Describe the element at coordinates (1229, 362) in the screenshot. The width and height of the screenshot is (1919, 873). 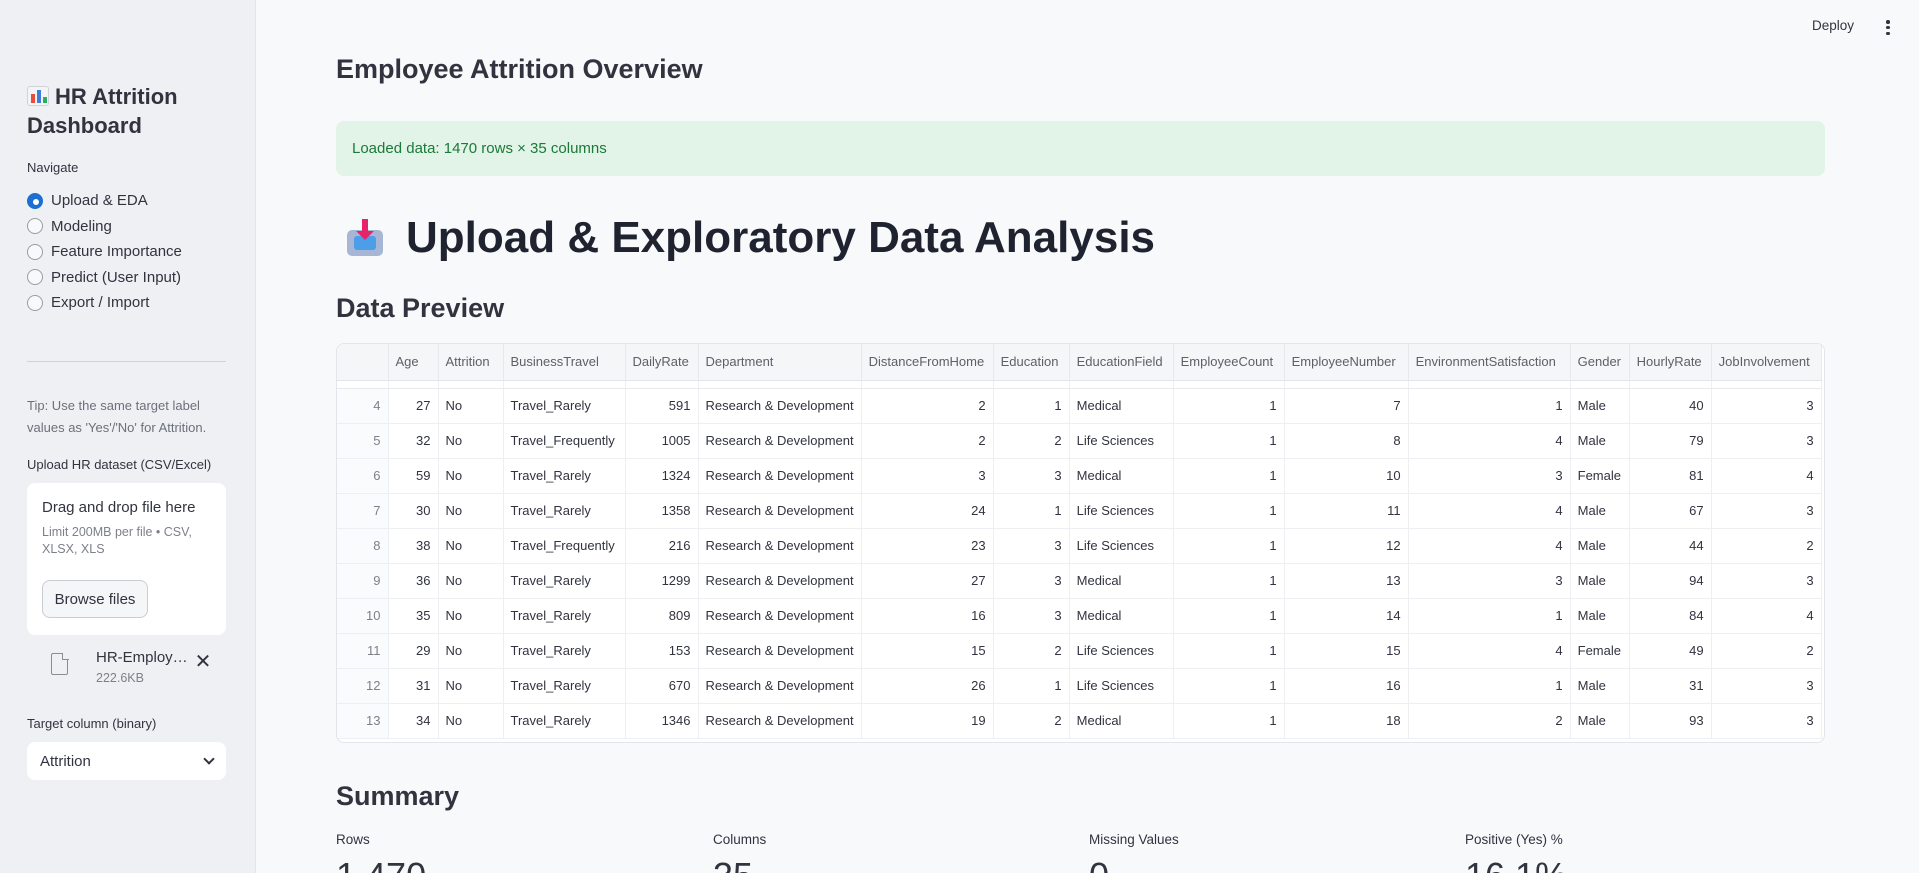
I see `column-header: EmployeeCount` at that location.